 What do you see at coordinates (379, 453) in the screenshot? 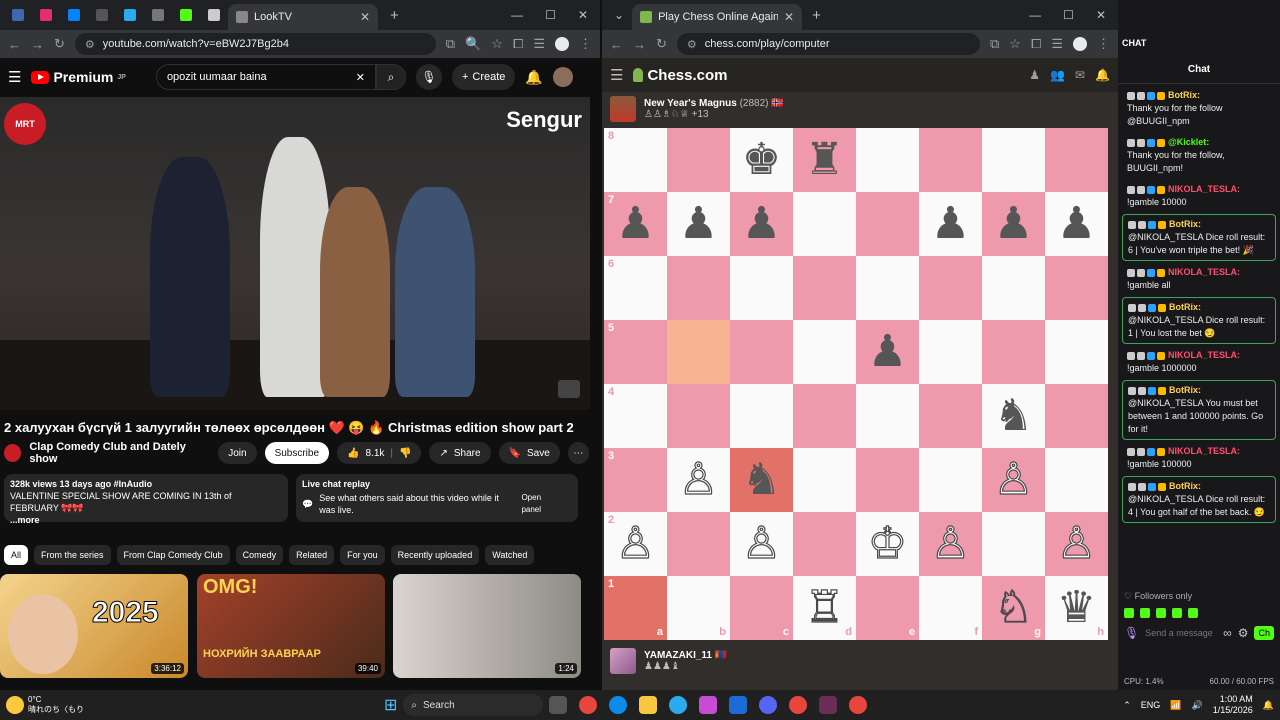
I see `like-button: 👍 8.1k | 👎` at bounding box center [379, 453].